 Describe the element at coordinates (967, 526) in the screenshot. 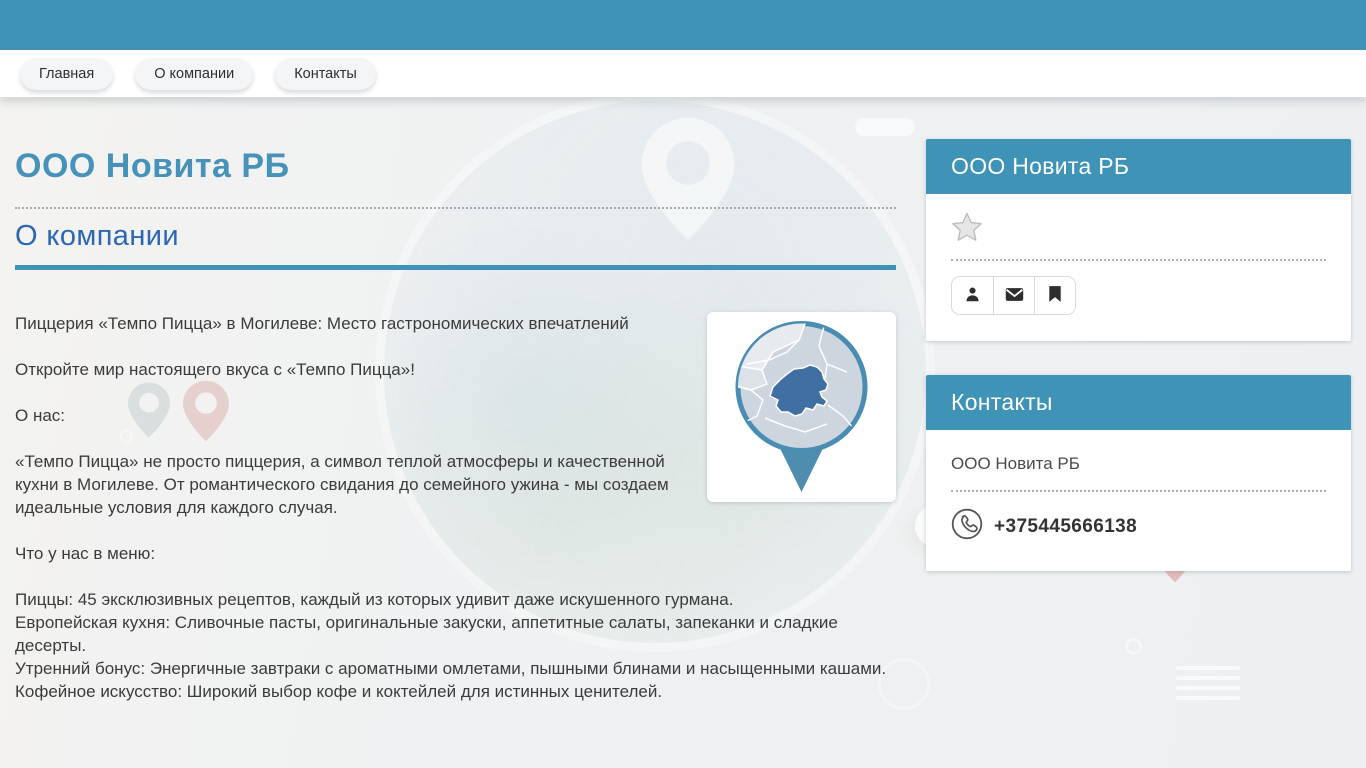

I see `phone-icon` at that location.